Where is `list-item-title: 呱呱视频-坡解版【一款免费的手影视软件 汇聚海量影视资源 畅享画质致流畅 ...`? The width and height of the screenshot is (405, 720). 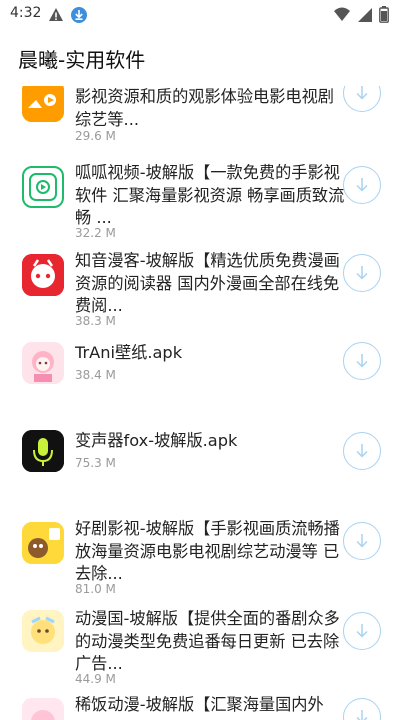 list-item-title: 呱呱视频-坡解版【一款免费的手影视软件 汇聚海量影视资源 畅享画质致流畅 ... is located at coordinates (210, 195).